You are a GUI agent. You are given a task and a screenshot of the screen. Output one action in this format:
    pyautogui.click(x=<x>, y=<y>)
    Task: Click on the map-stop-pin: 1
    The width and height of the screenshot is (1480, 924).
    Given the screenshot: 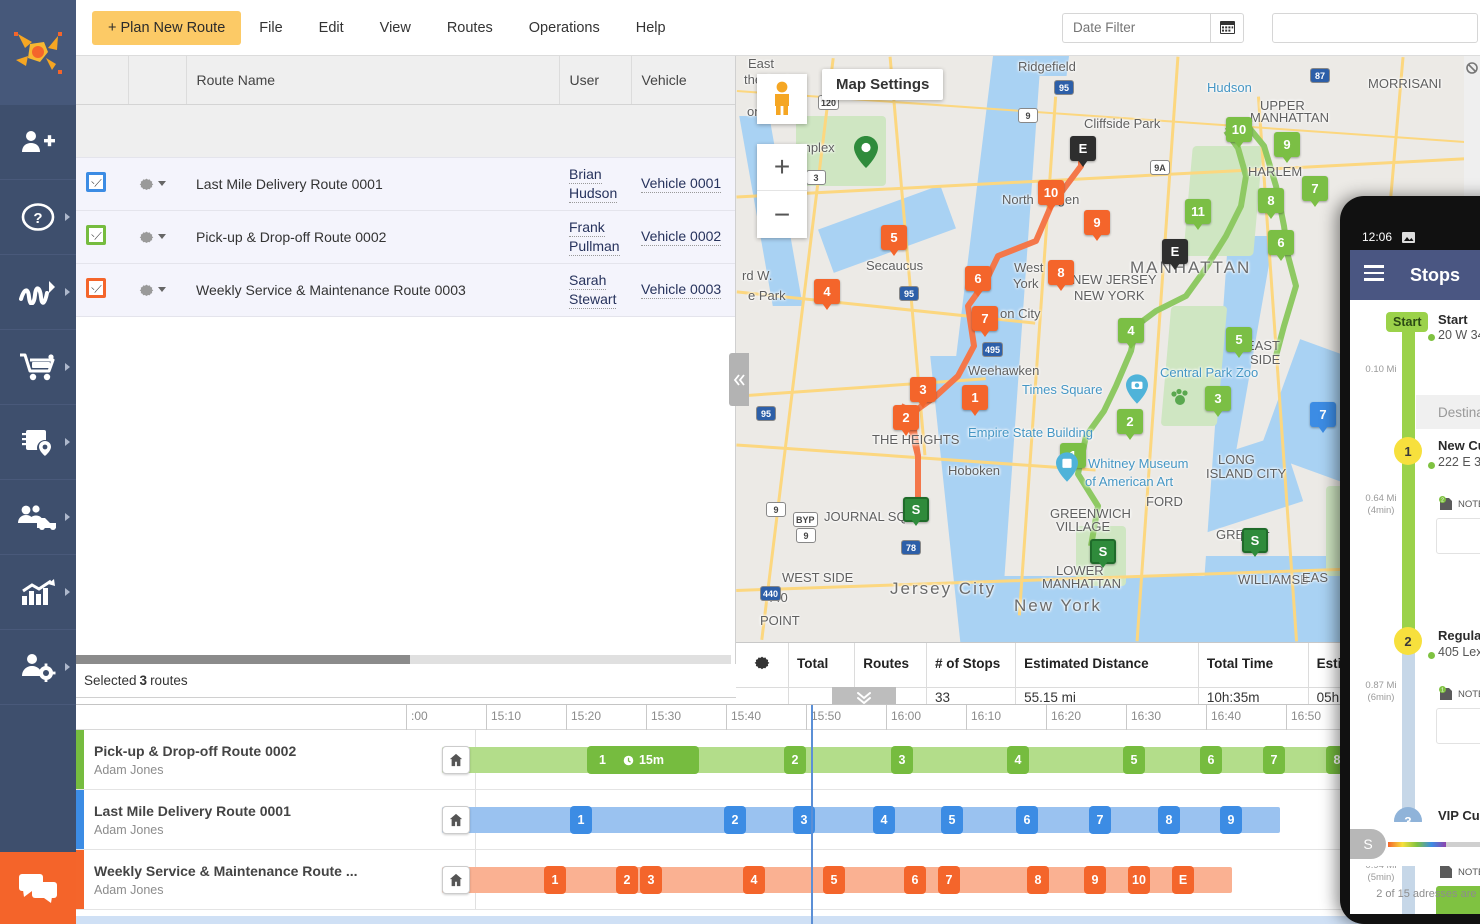 What is the action you would take?
    pyautogui.click(x=975, y=400)
    